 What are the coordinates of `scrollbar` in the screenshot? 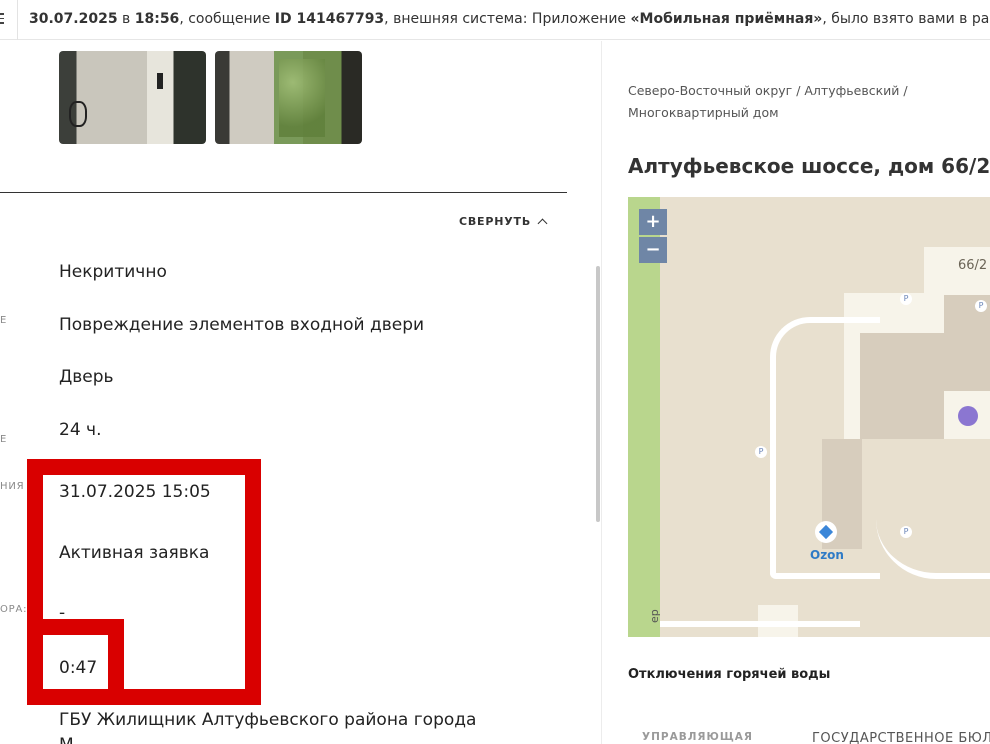 It's located at (598, 394).